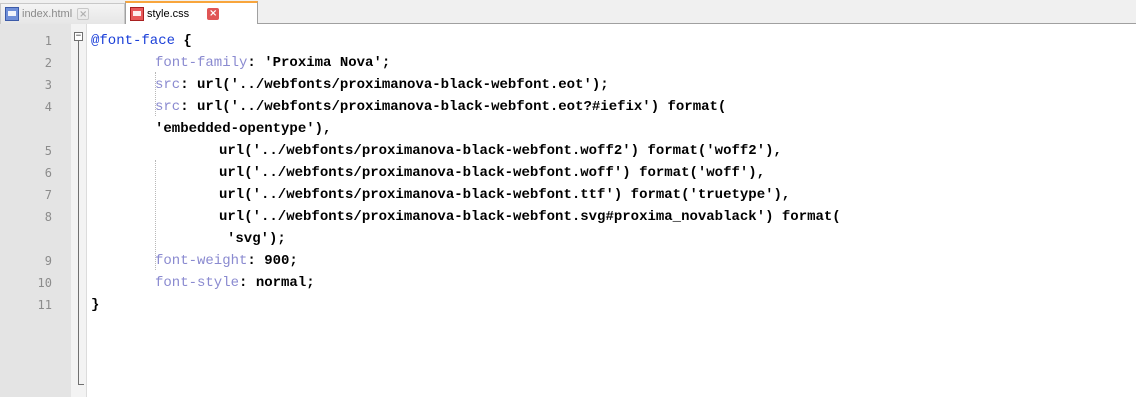  I want to click on tab-bar: index.html × style.css ×, so click(568, 12).